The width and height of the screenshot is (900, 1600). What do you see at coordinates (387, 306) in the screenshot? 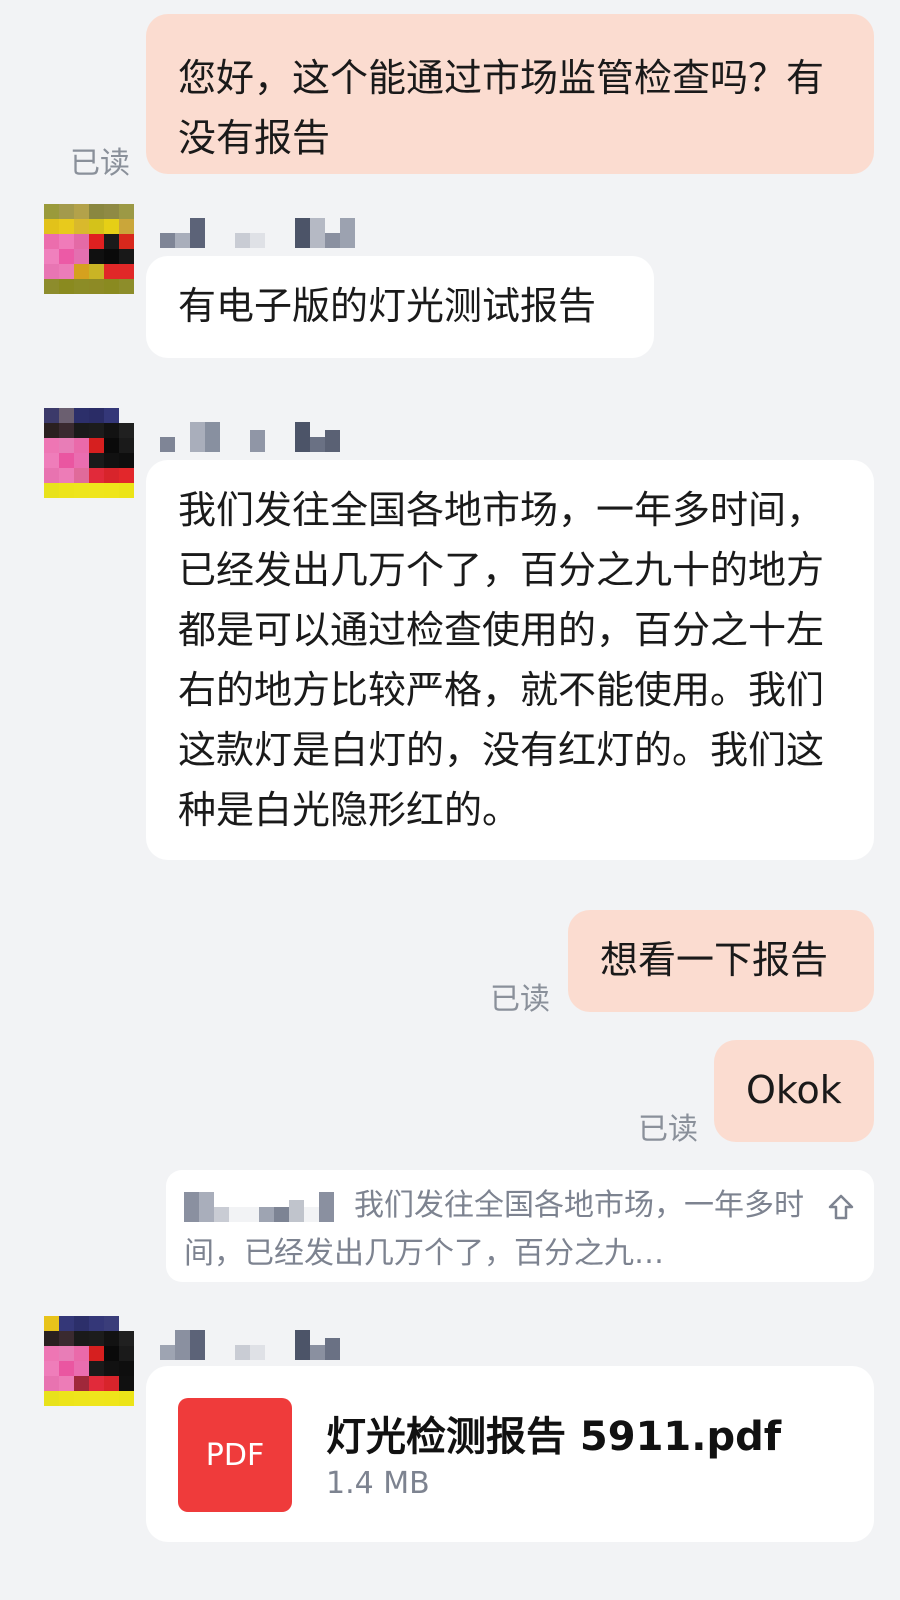
I see `message-text: 有电子版的灯光测试报告` at bounding box center [387, 306].